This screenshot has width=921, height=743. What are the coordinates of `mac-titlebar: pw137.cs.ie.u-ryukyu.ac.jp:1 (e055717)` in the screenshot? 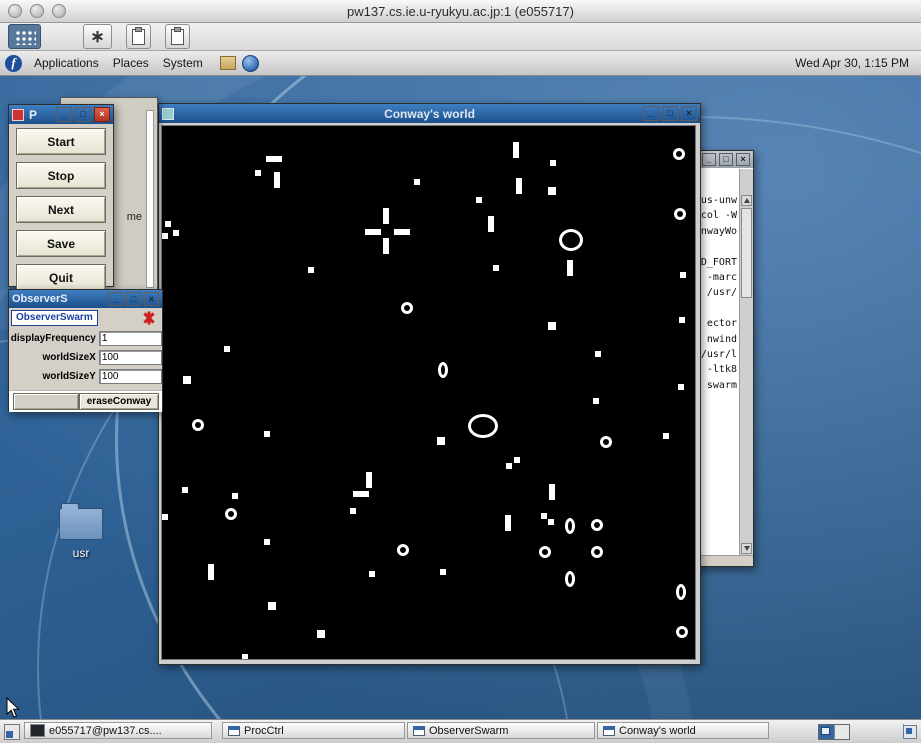 It's located at (460, 11).